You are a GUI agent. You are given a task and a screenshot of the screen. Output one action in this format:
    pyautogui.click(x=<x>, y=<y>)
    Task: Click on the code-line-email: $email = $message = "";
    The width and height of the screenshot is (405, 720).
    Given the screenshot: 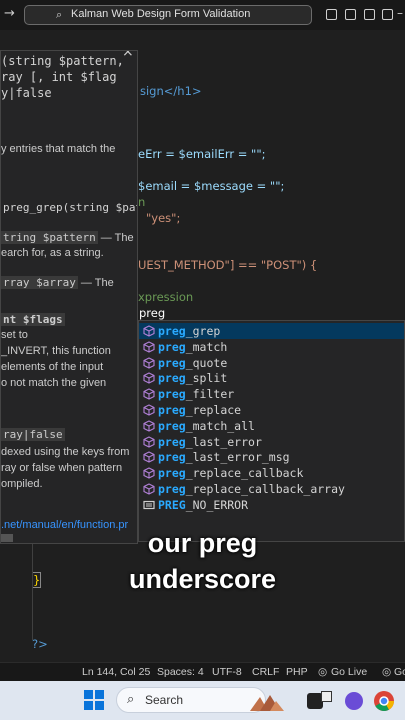 What is the action you would take?
    pyautogui.click(x=211, y=186)
    